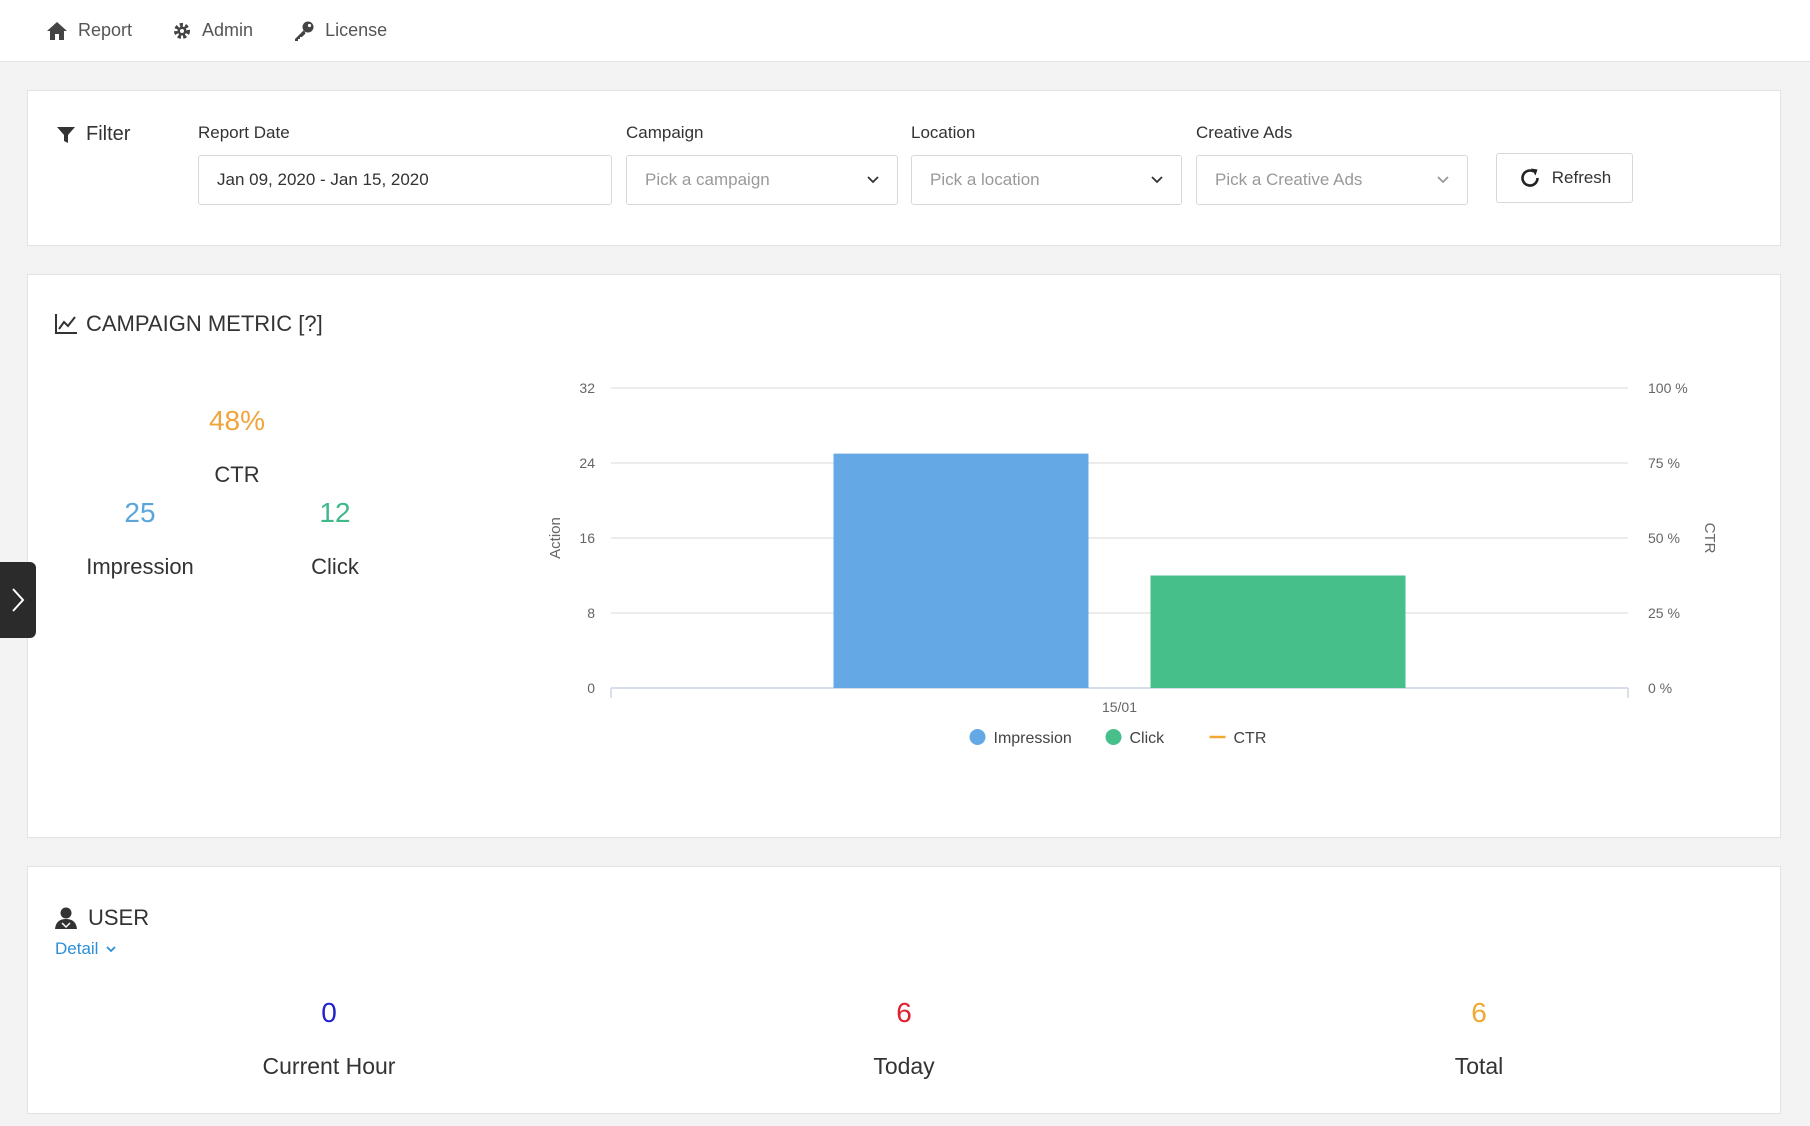  Describe the element at coordinates (1664, 613) in the screenshot. I see `y2-tick-label: 25 %` at that location.